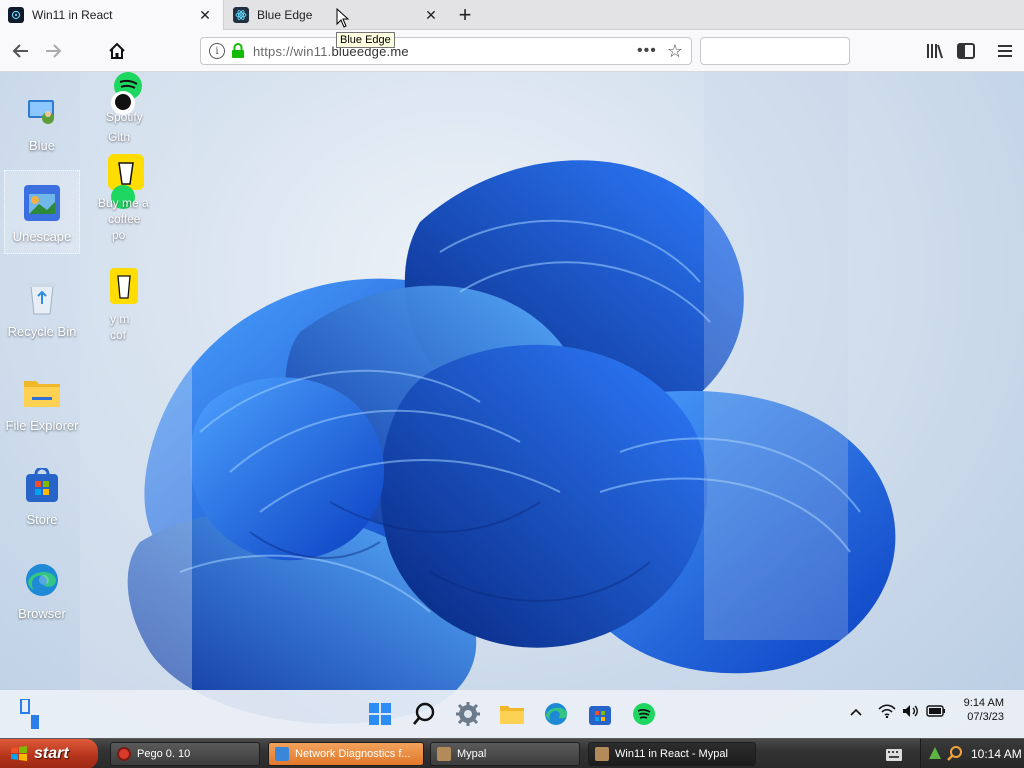  Describe the element at coordinates (647, 51) in the screenshot. I see `page-actions-icon: •••` at that location.